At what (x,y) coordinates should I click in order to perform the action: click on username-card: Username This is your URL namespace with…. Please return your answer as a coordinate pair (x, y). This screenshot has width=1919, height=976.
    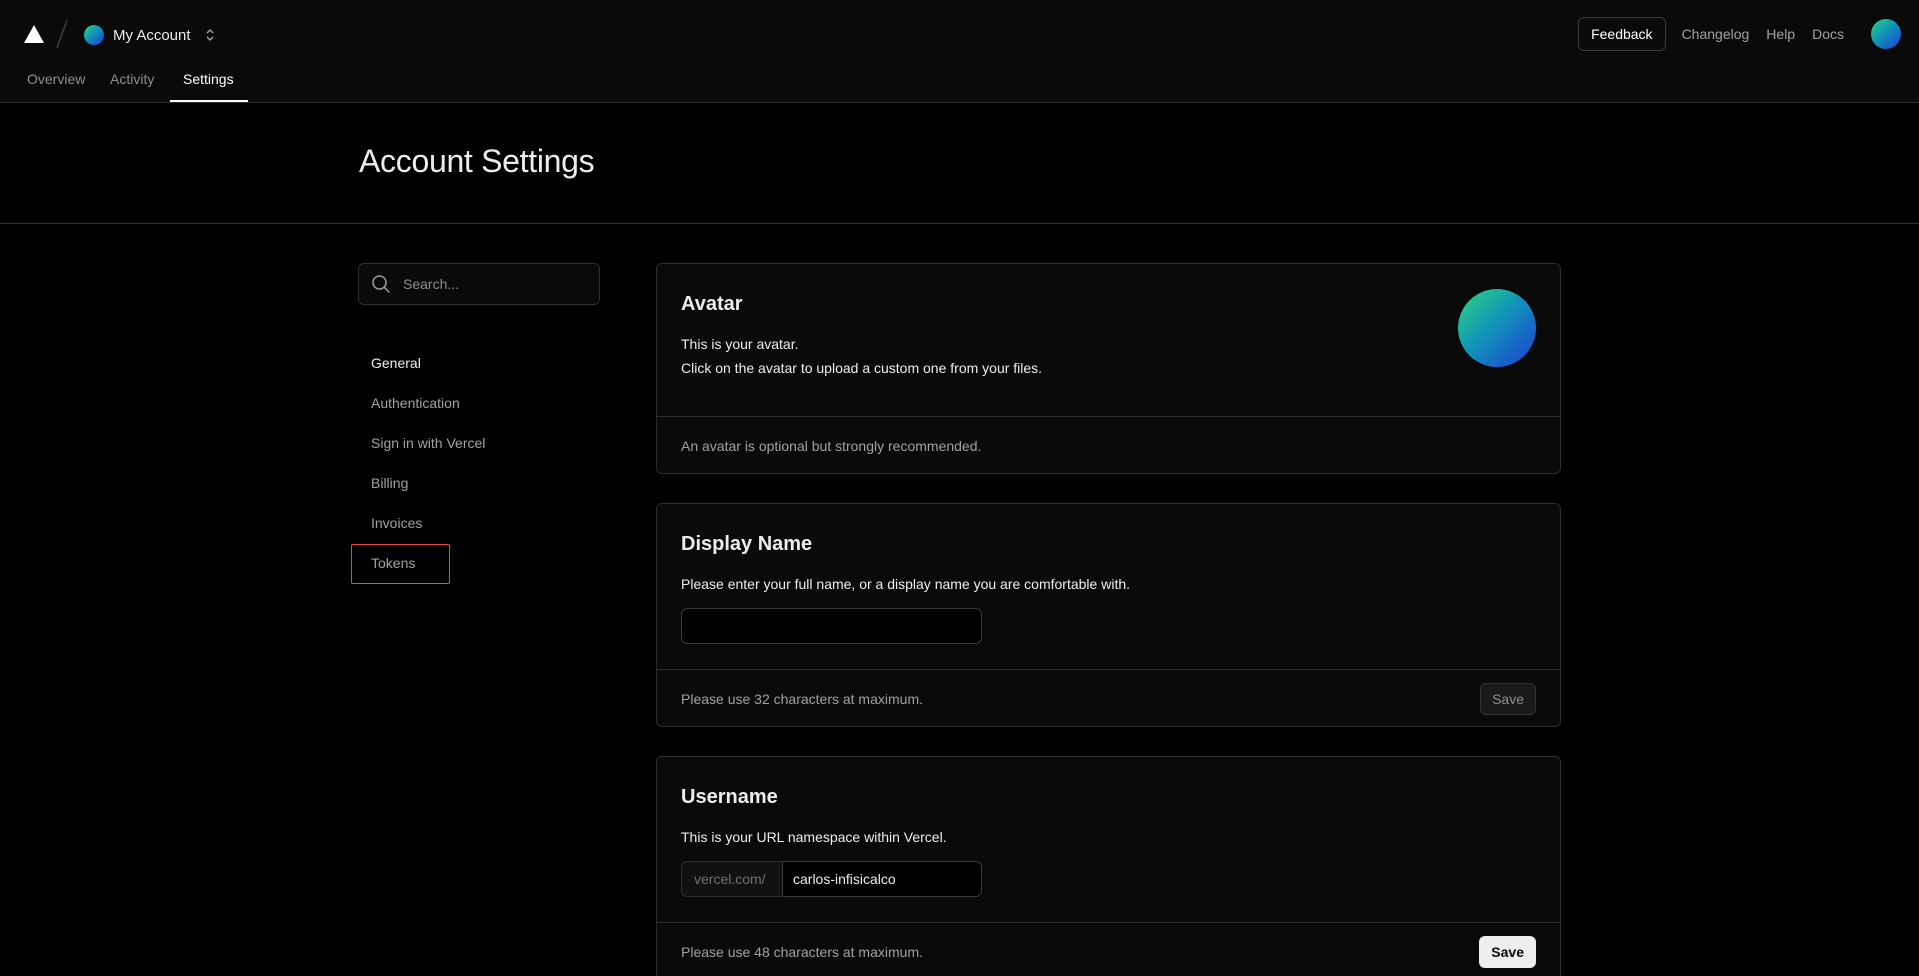
    Looking at the image, I should click on (1108, 866).